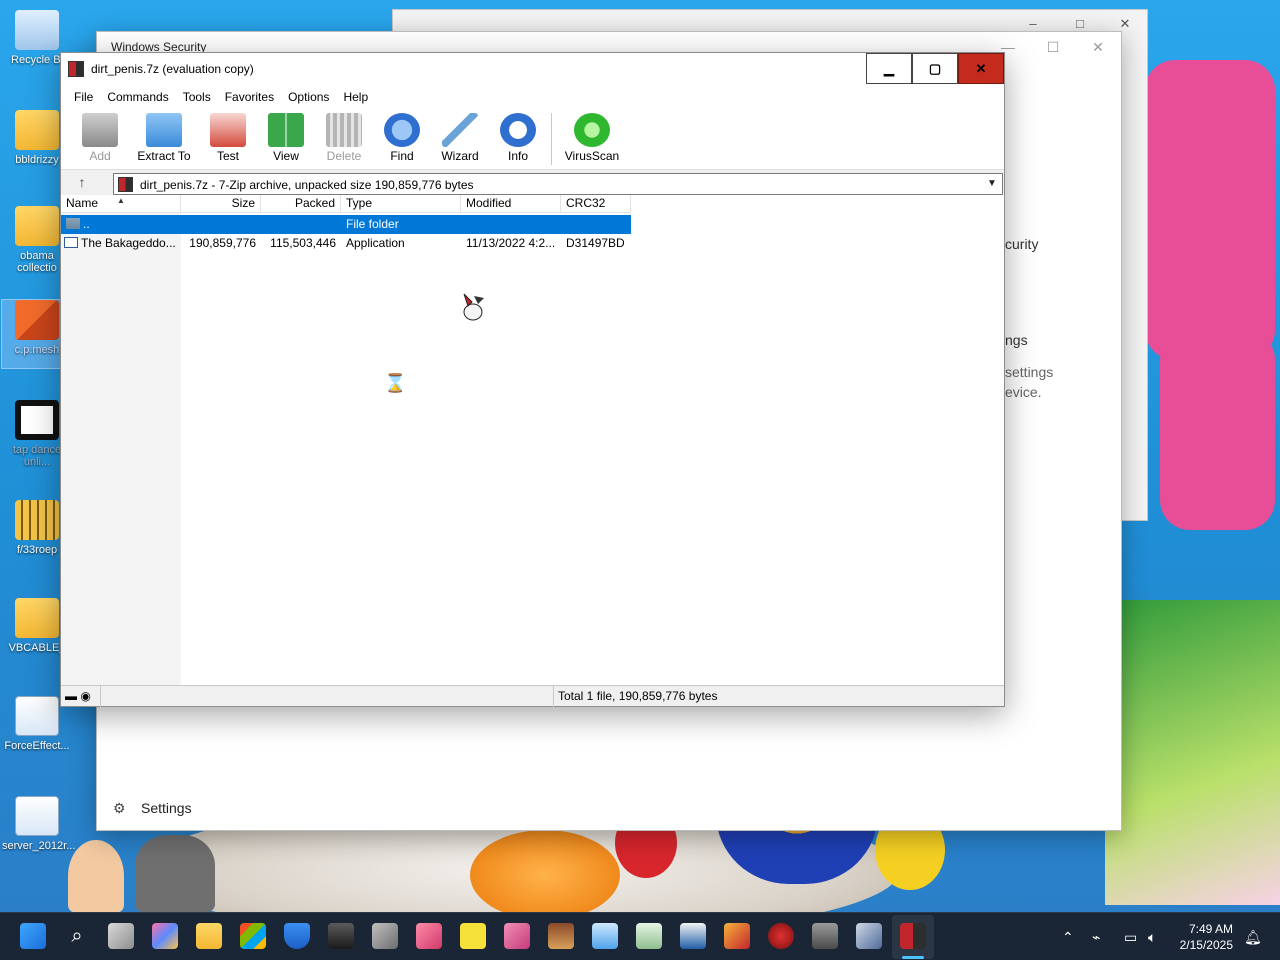  Describe the element at coordinates (981, 68) in the screenshot. I see `close-button: ✕` at that location.